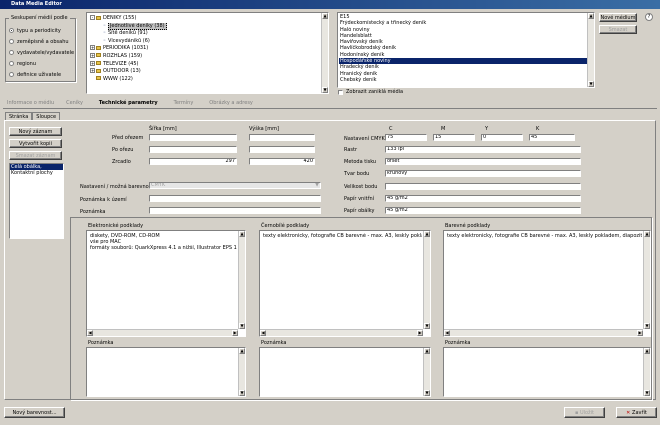 This screenshot has width=660, height=425. Describe the element at coordinates (282, 161) in the screenshot. I see `height-field: 420` at that location.